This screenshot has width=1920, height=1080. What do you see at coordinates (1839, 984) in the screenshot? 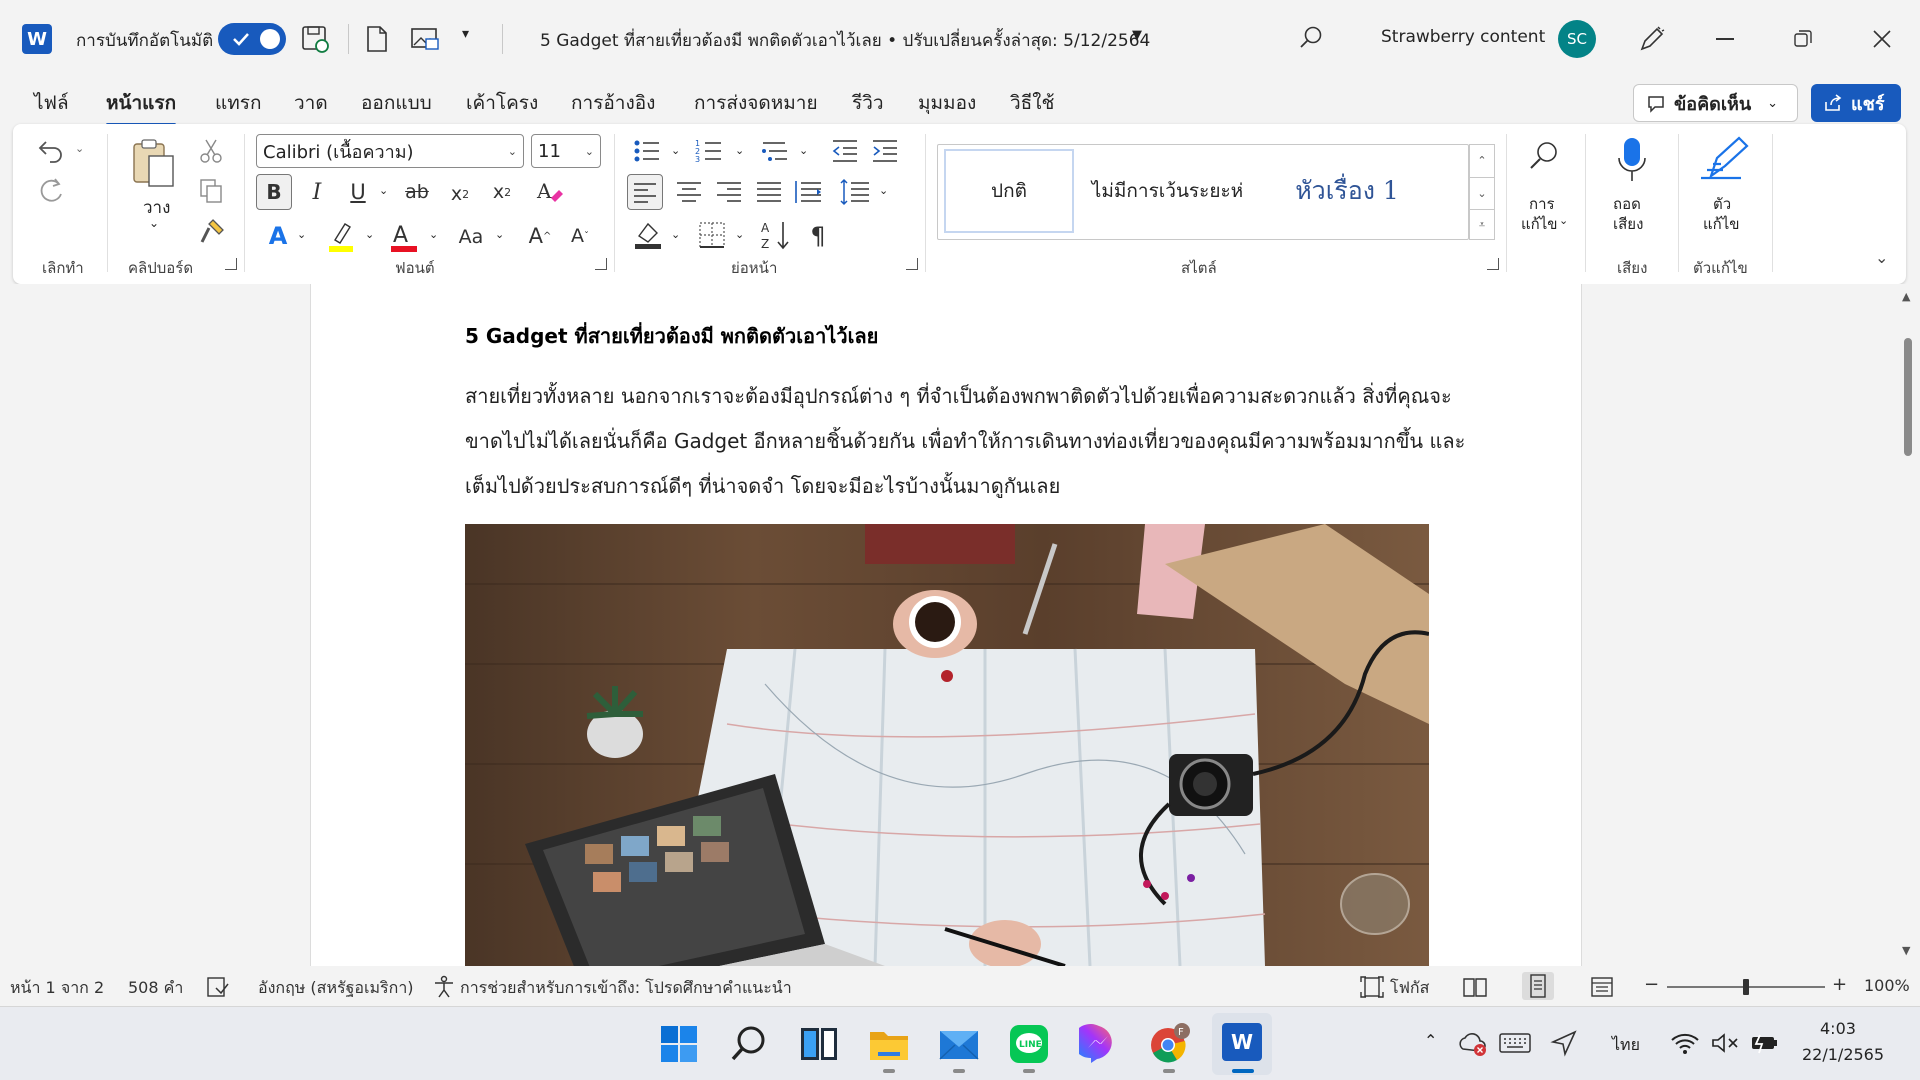
I see `zoom-in-icon: +` at bounding box center [1839, 984].